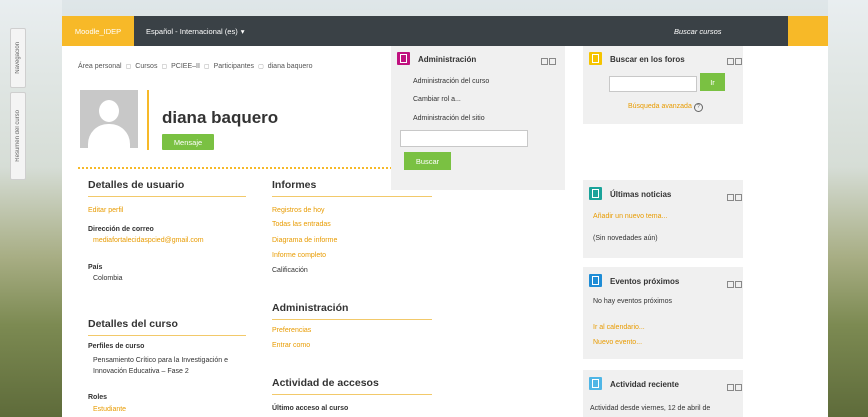 Image resolution: width=868 pixels, height=417 pixels. What do you see at coordinates (188, 142) in the screenshot?
I see `message-button: Mensaje` at bounding box center [188, 142].